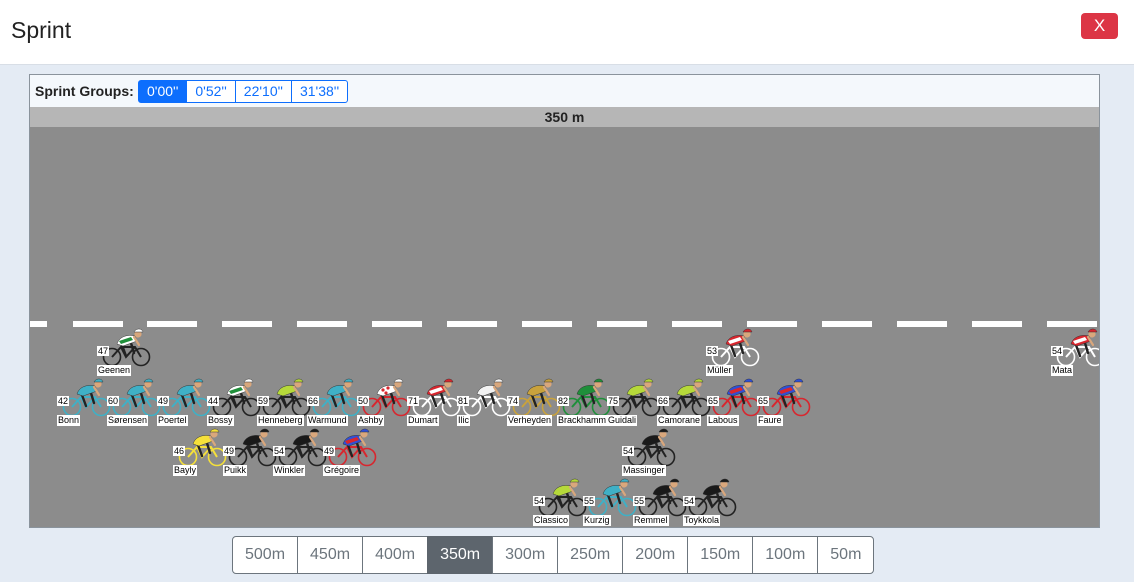 This screenshot has height=582, width=1134. What do you see at coordinates (265, 555) in the screenshot?
I see `distance-button: 500m` at bounding box center [265, 555].